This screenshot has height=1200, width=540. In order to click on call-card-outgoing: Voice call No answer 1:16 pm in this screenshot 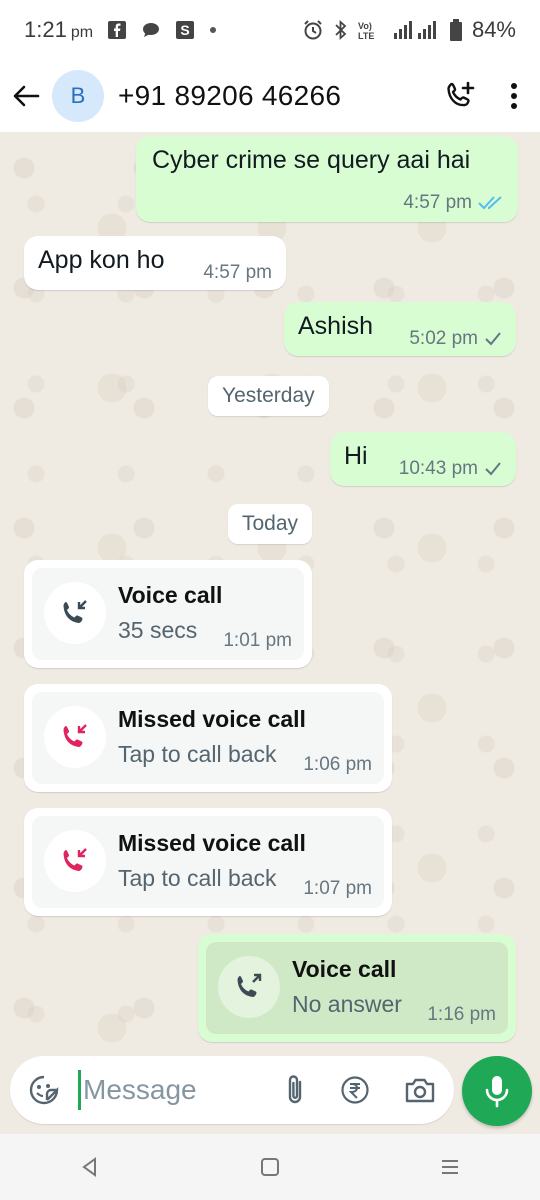, I will do `click(357, 988)`.